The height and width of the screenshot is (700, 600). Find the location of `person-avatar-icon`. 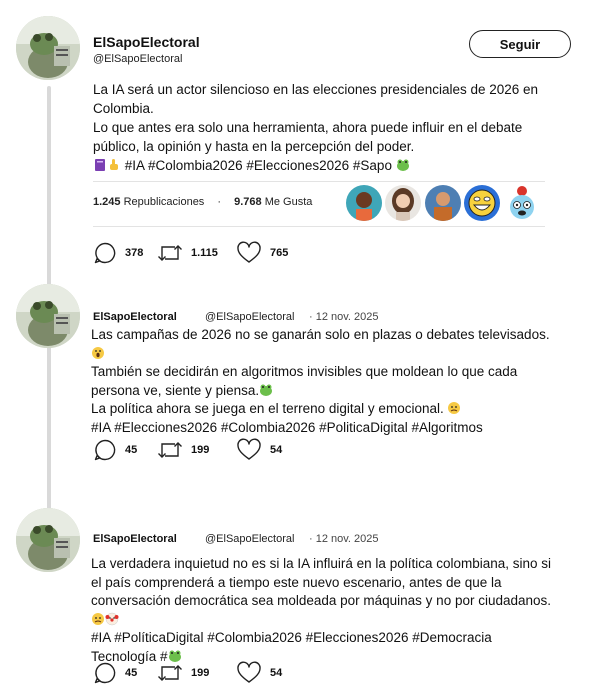

person-avatar-icon is located at coordinates (443, 203).